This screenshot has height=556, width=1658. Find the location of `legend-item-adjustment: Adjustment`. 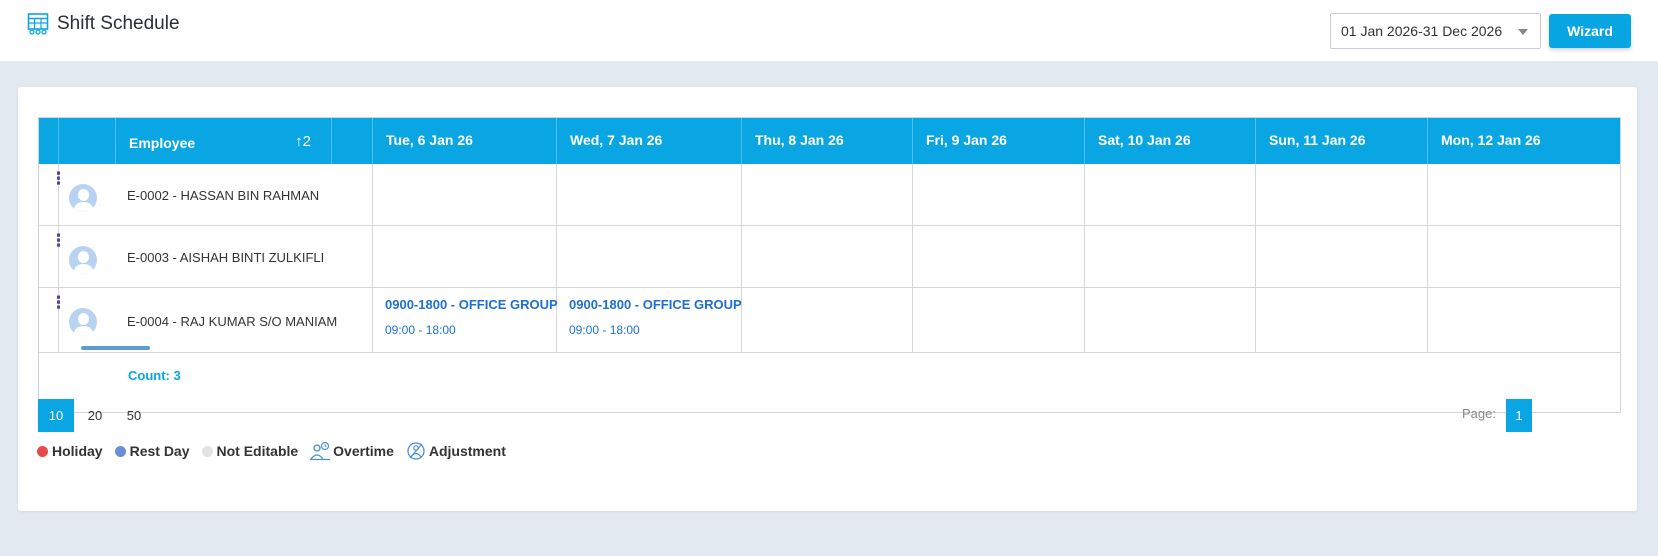

legend-item-adjustment: Adjustment is located at coordinates (456, 451).